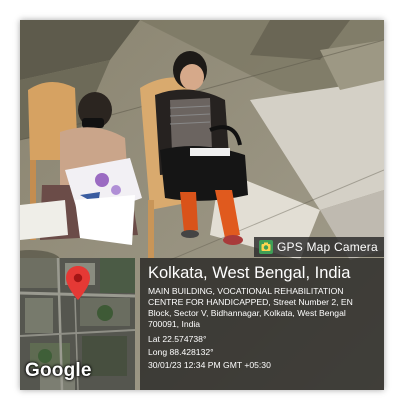 The height and width of the screenshot is (401, 396). What do you see at coordinates (266, 247) in the screenshot?
I see `camera-icon` at bounding box center [266, 247].